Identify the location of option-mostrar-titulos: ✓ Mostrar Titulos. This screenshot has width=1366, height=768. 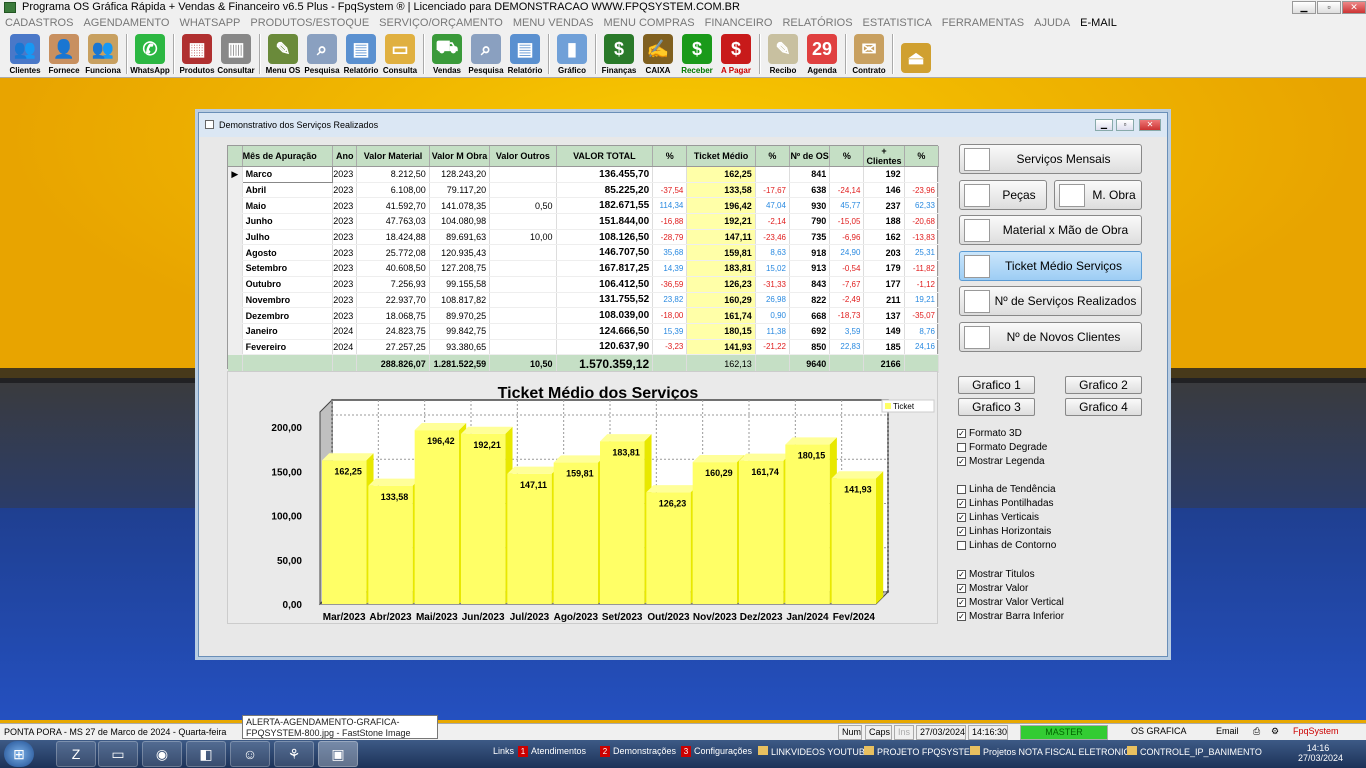
(996, 575).